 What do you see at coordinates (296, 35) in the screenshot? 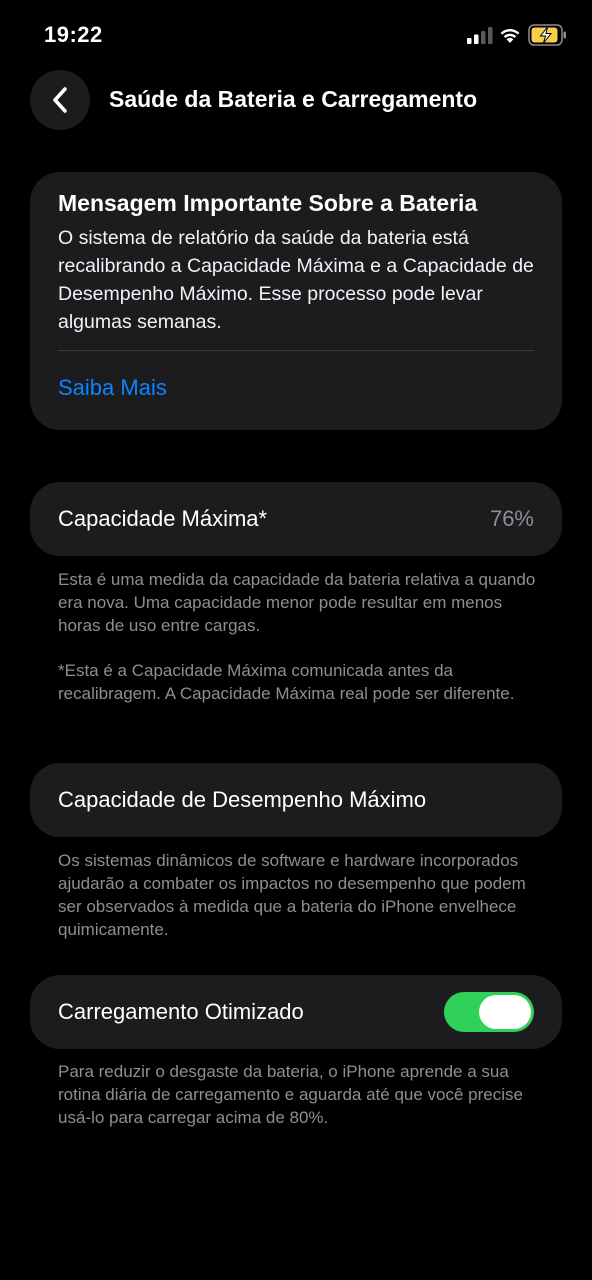
I see `status-bar: 19:22` at bounding box center [296, 35].